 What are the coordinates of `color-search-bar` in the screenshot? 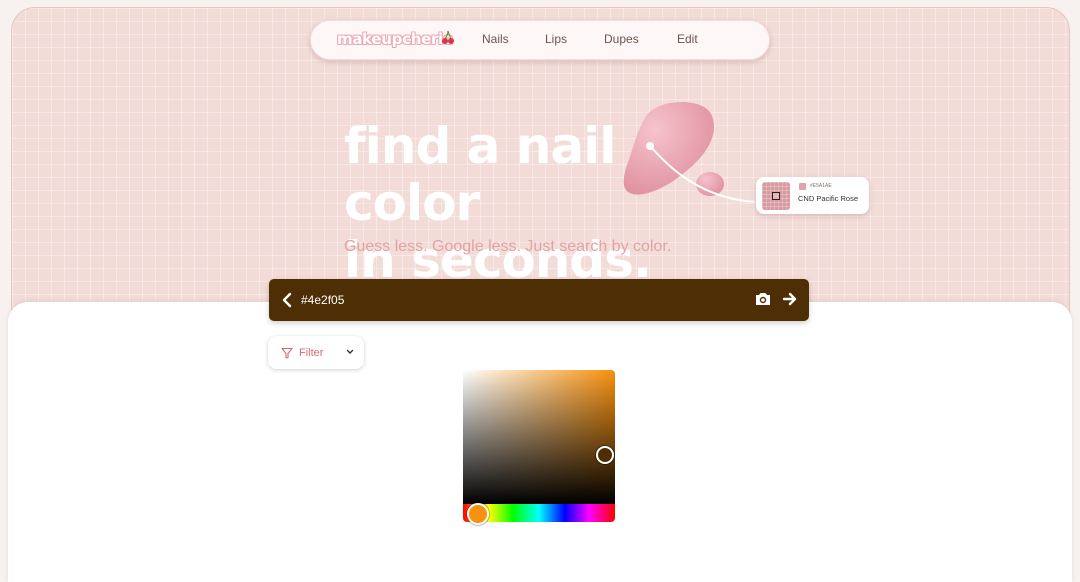 It's located at (539, 300).